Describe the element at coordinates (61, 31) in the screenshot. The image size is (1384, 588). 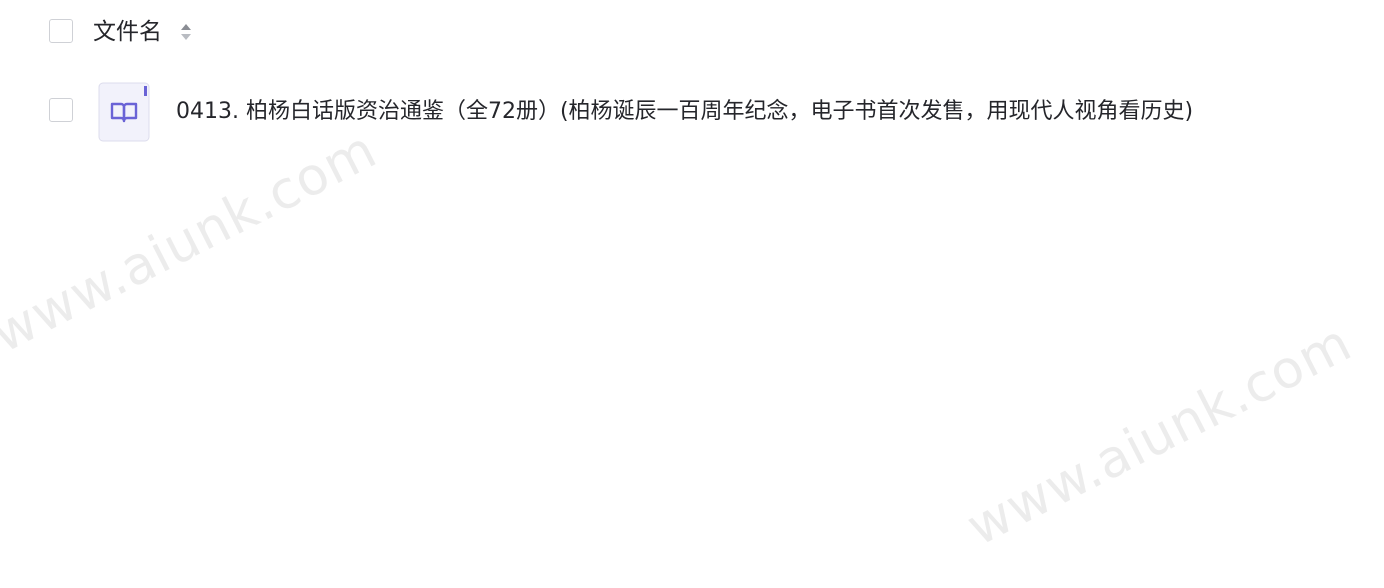
I see `select-all-checkbox` at that location.